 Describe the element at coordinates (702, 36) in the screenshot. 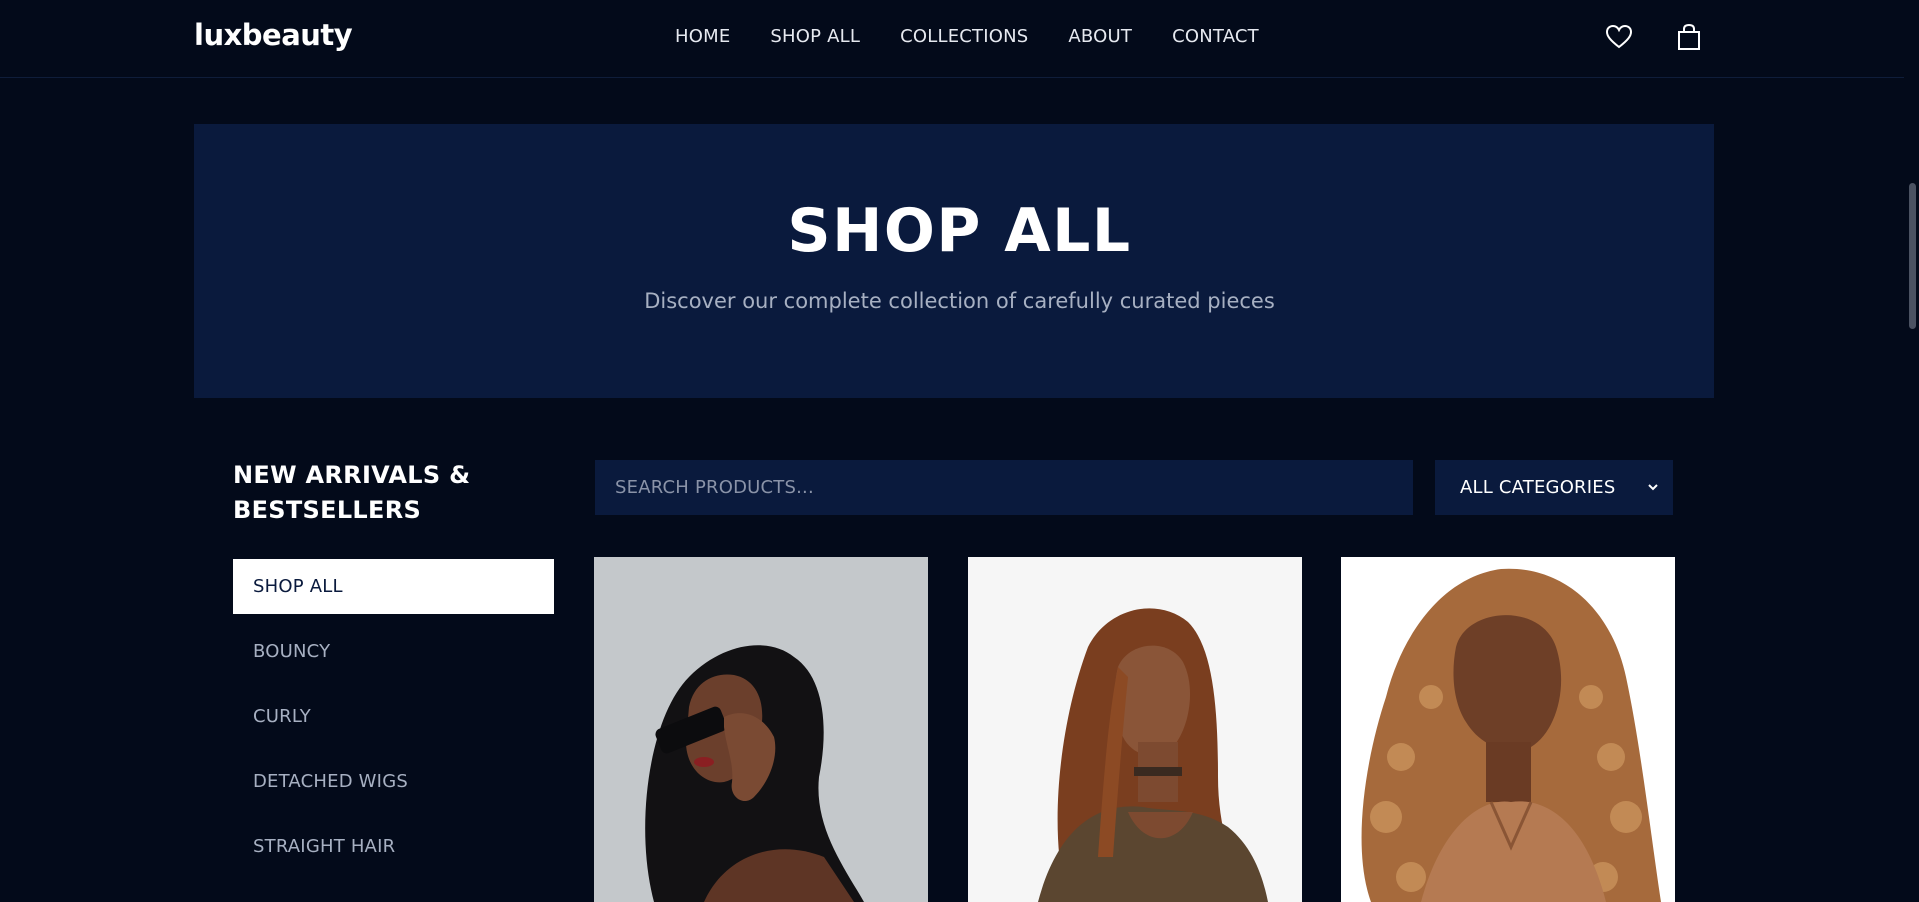

I see `nav-home: HOME` at that location.